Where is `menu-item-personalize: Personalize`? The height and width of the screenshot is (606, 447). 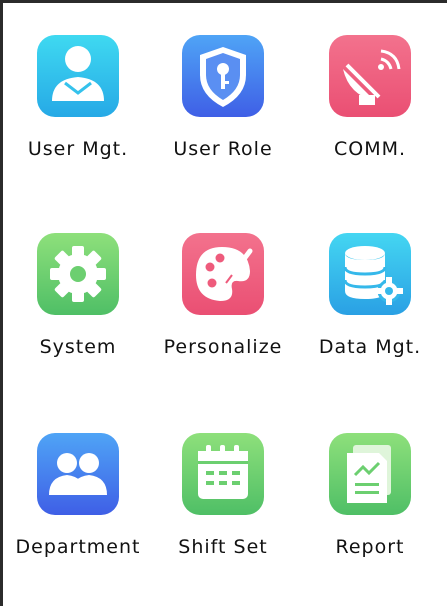
menu-item-personalize: Personalize is located at coordinates (223, 296).